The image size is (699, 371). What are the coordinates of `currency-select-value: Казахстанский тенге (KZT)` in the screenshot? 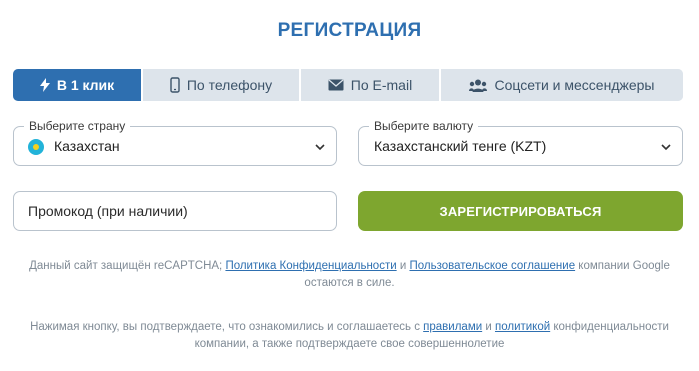 It's located at (460, 146).